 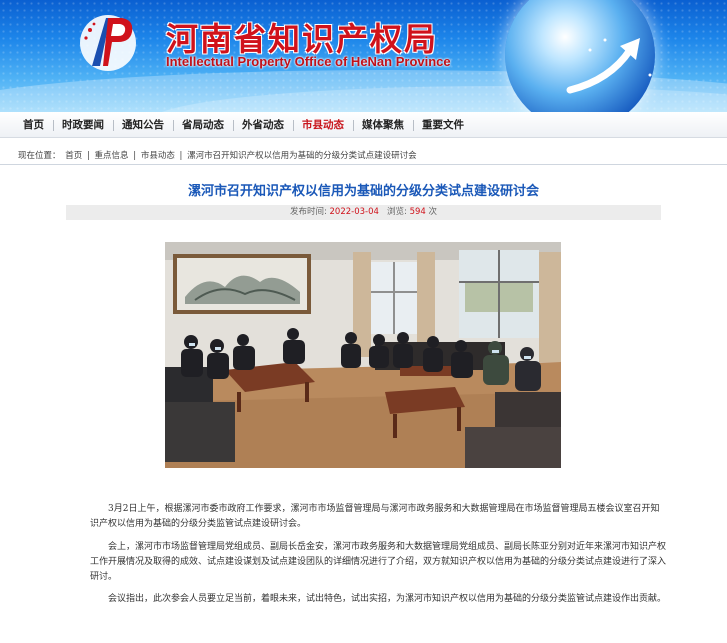 What do you see at coordinates (443, 125) in the screenshot?
I see `nav-item-important-documents: 重要文件` at bounding box center [443, 125].